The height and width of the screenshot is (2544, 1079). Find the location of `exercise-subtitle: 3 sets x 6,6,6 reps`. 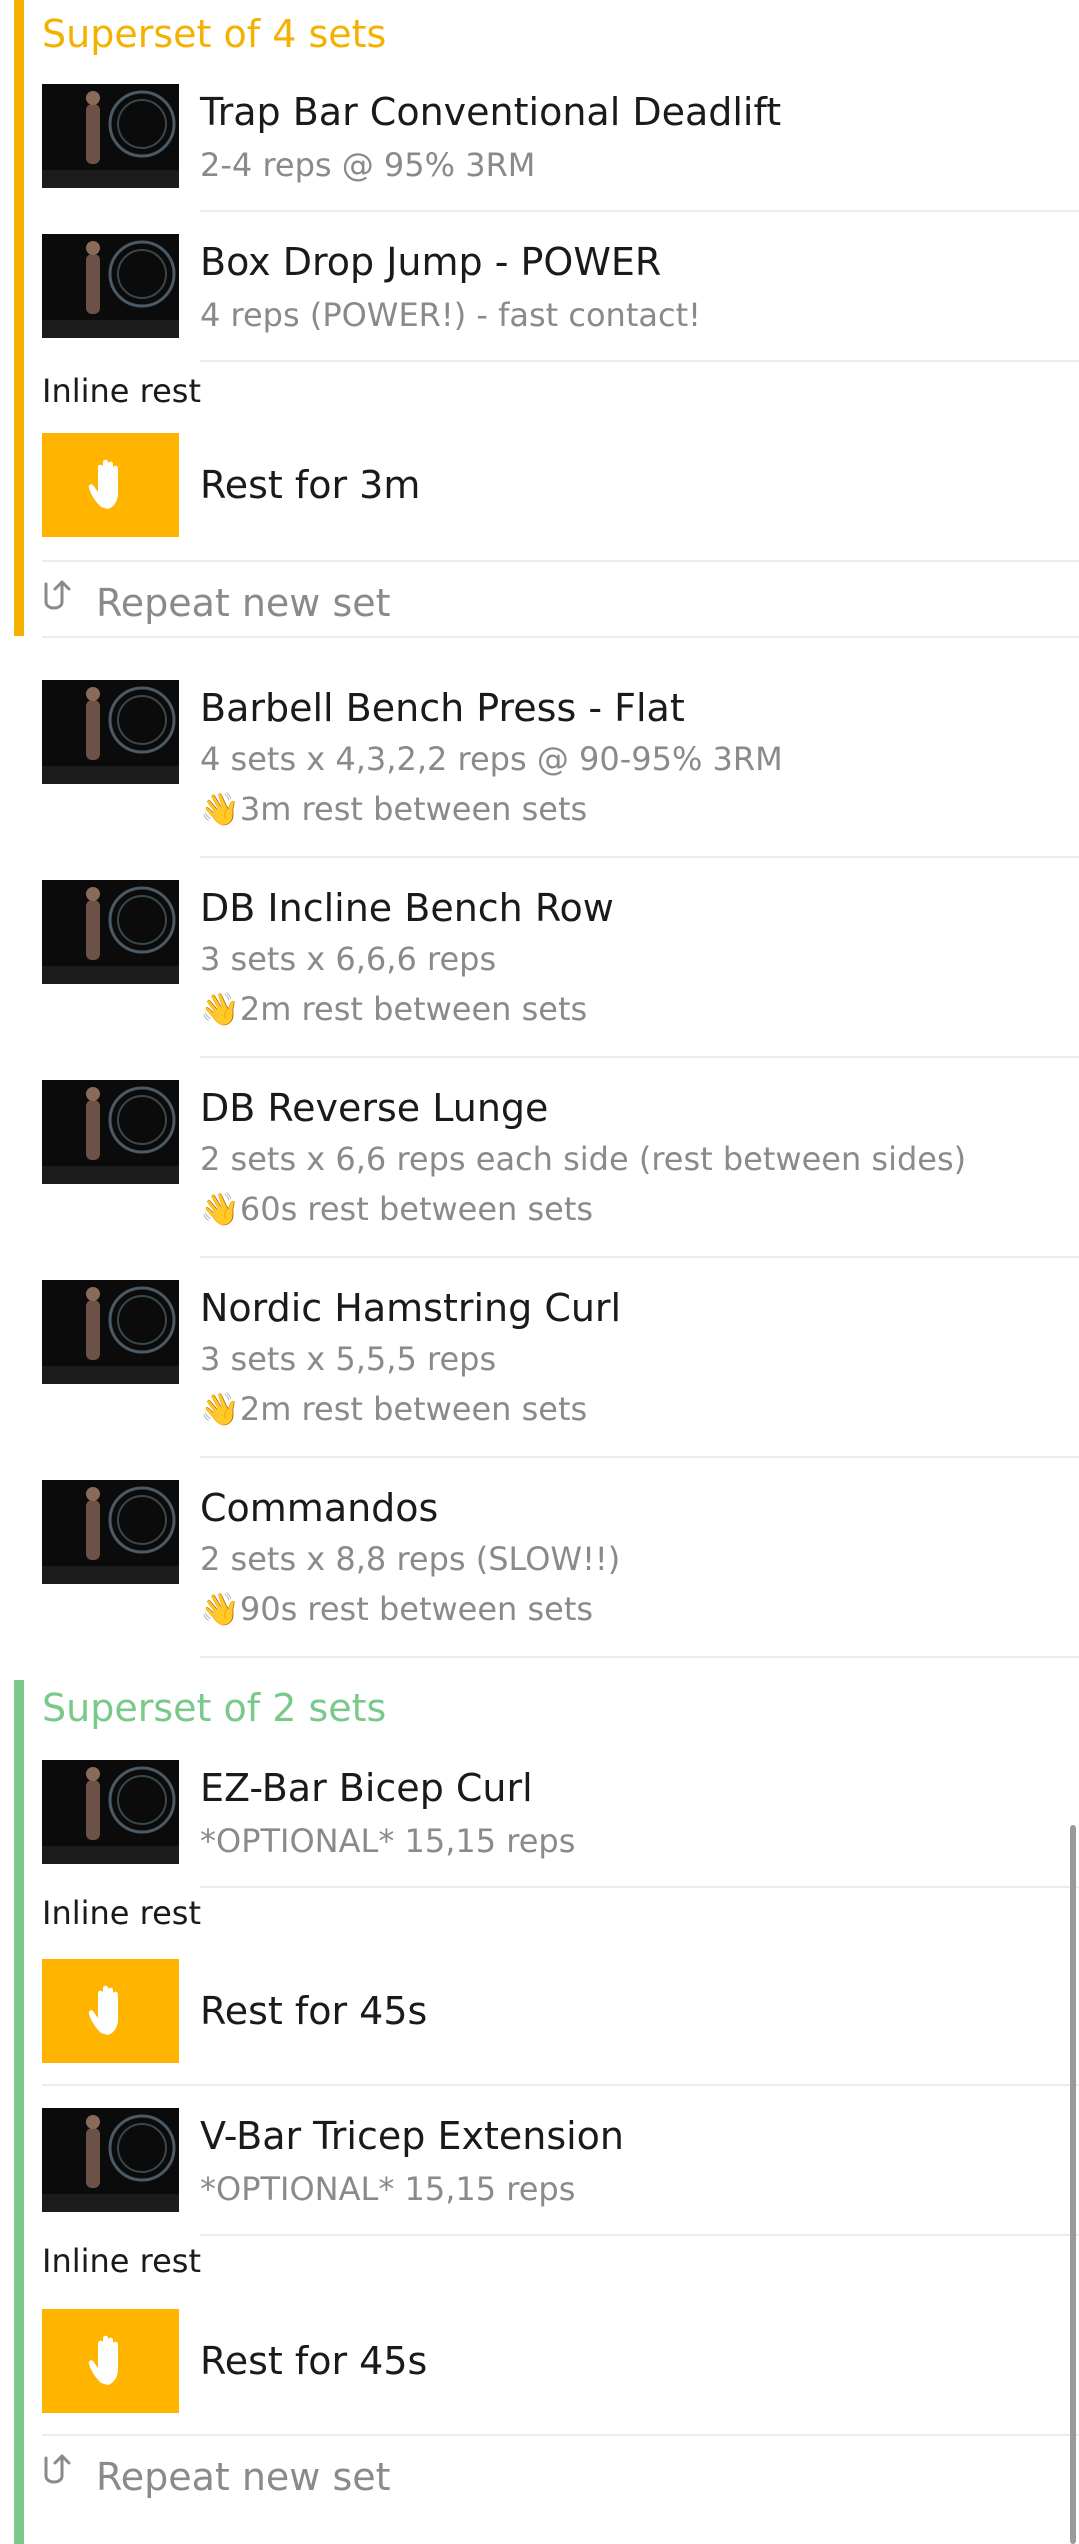

exercise-subtitle: 3 sets x 6,6,6 reps is located at coordinates (348, 959).